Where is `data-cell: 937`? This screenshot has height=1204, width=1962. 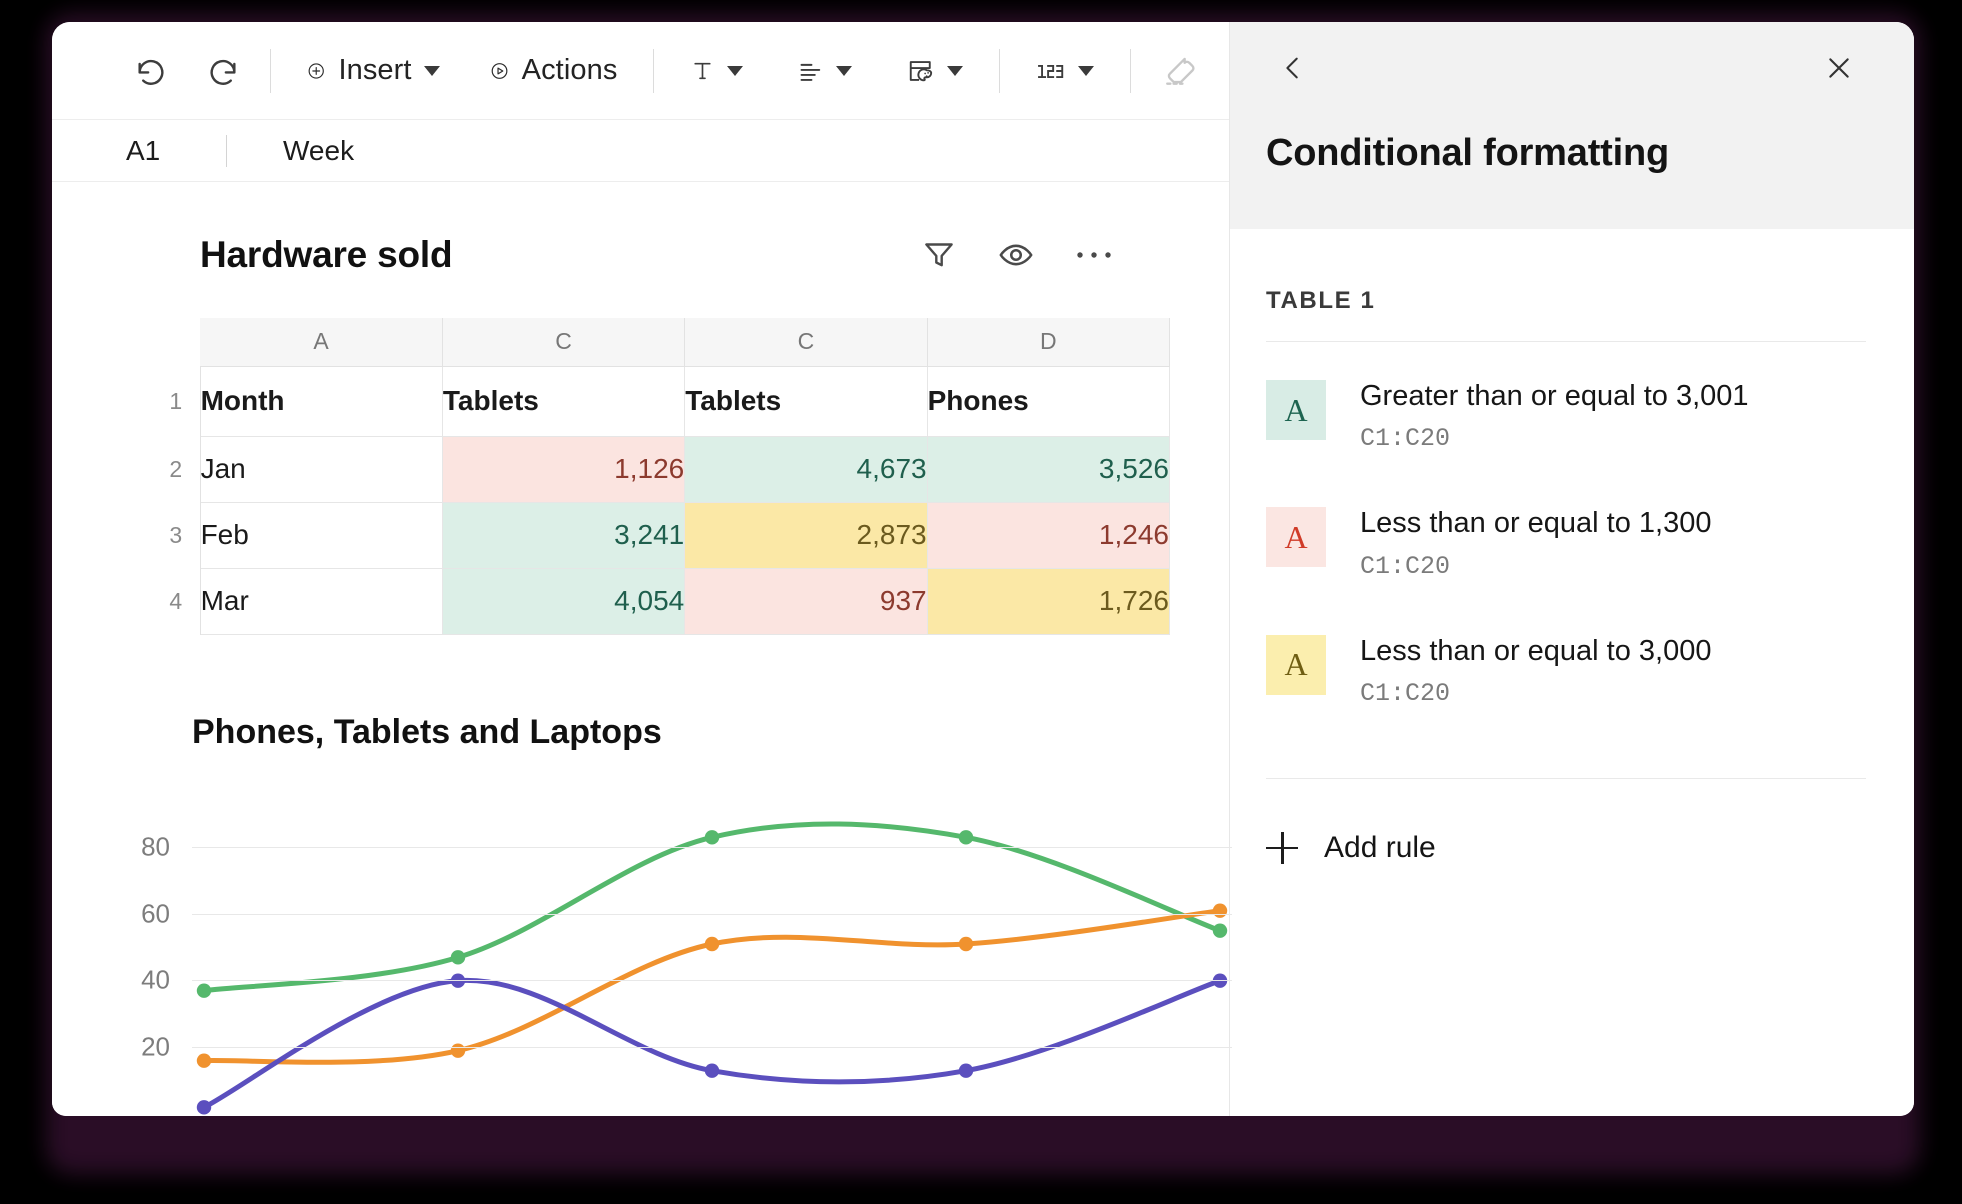
data-cell: 937 is located at coordinates (806, 601).